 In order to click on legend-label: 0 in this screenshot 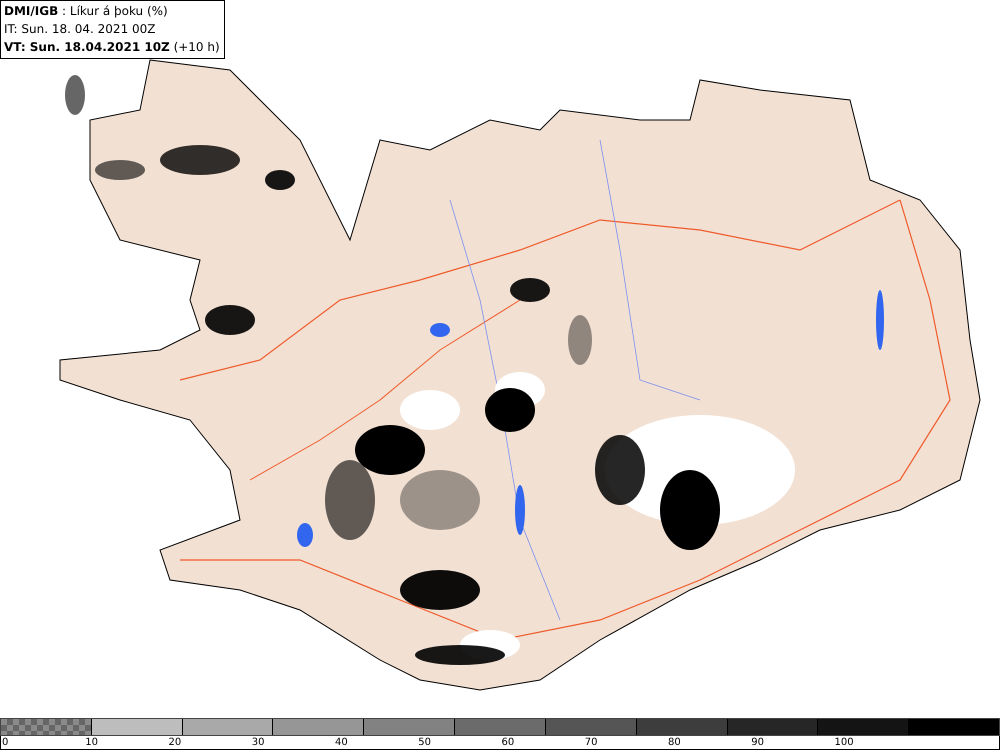, I will do `click(5, 742)`.